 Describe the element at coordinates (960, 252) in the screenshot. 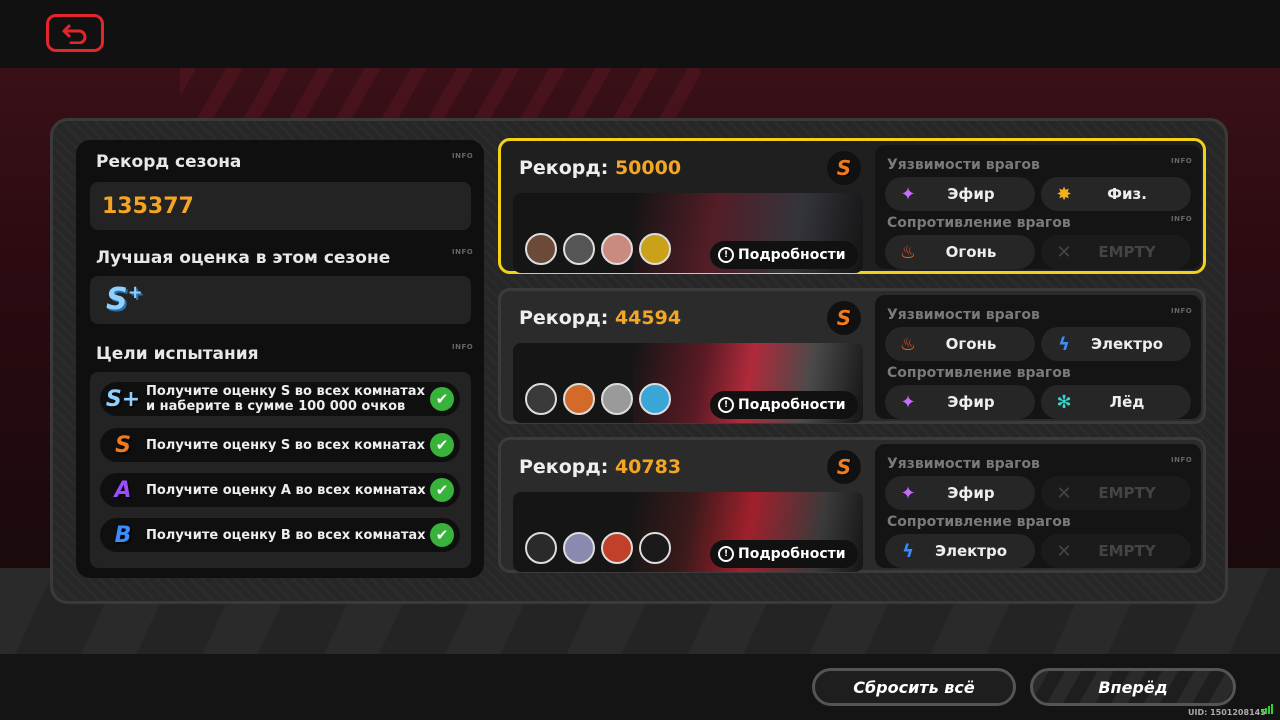

I see `resistance-pill: ♨ Огонь` at that location.